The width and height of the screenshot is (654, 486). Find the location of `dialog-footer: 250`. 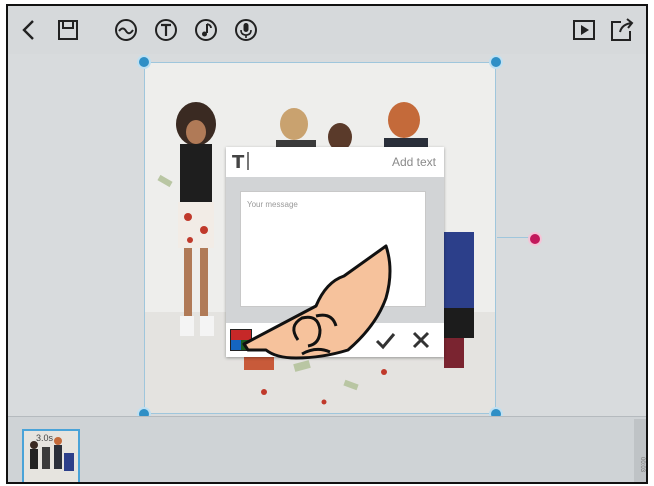

dialog-footer: 250 is located at coordinates (335, 340).